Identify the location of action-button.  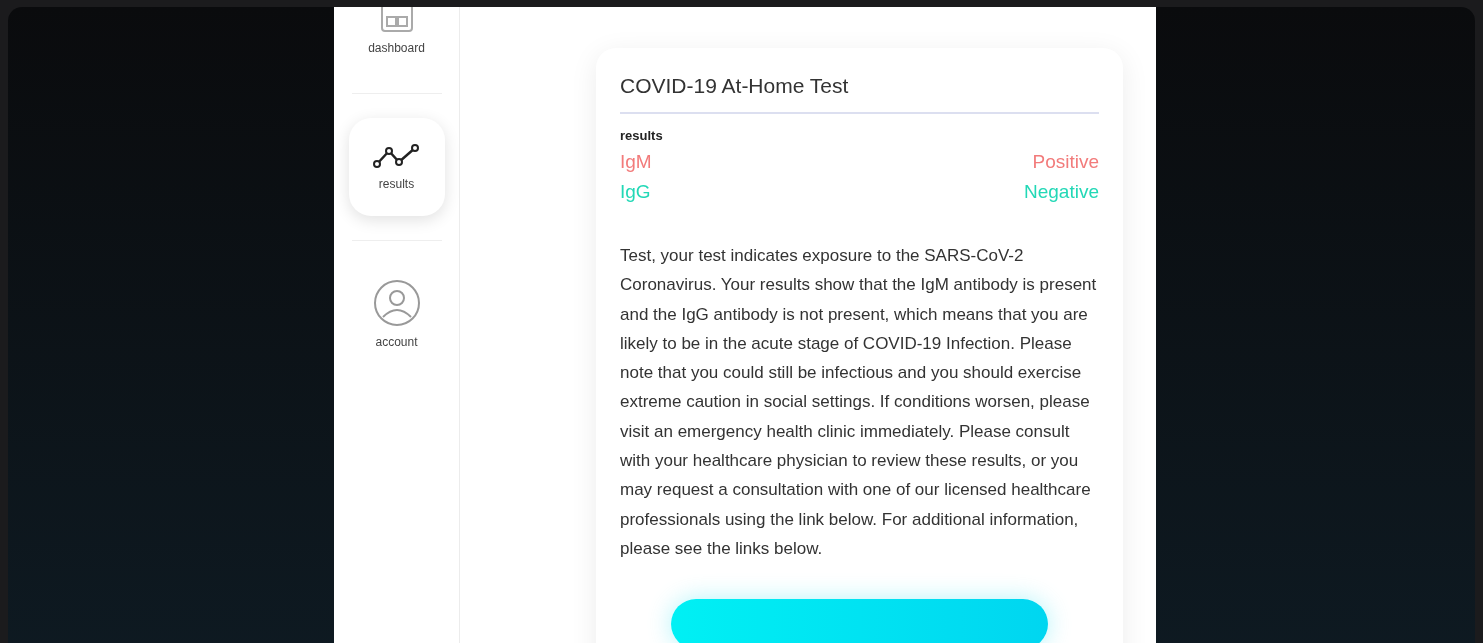
(859, 621).